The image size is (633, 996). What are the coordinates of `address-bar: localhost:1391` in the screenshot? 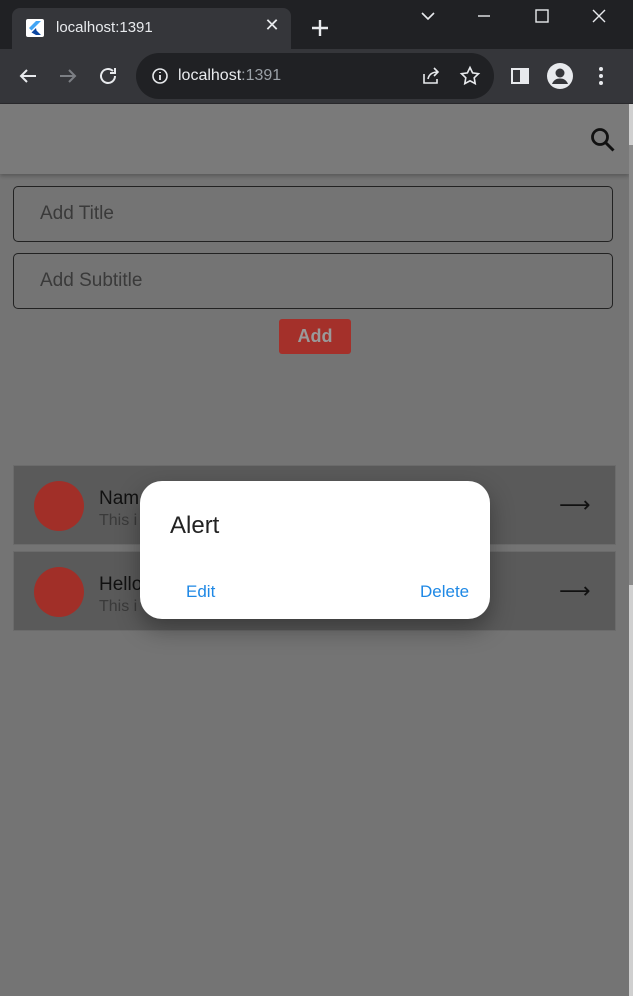 It's located at (315, 76).